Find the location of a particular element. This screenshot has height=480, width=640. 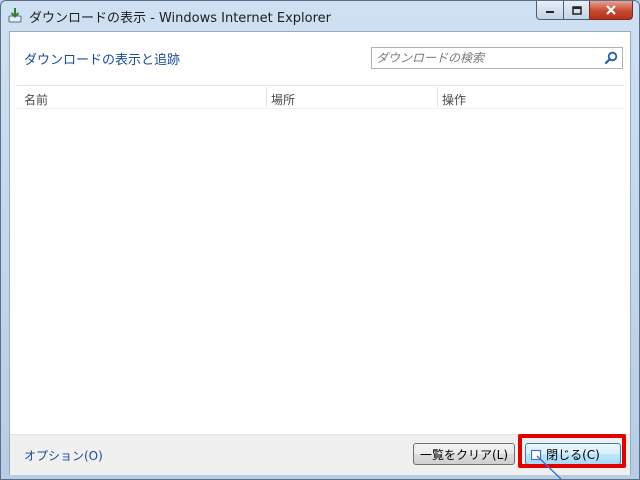

maximize-icon is located at coordinates (576, 10).